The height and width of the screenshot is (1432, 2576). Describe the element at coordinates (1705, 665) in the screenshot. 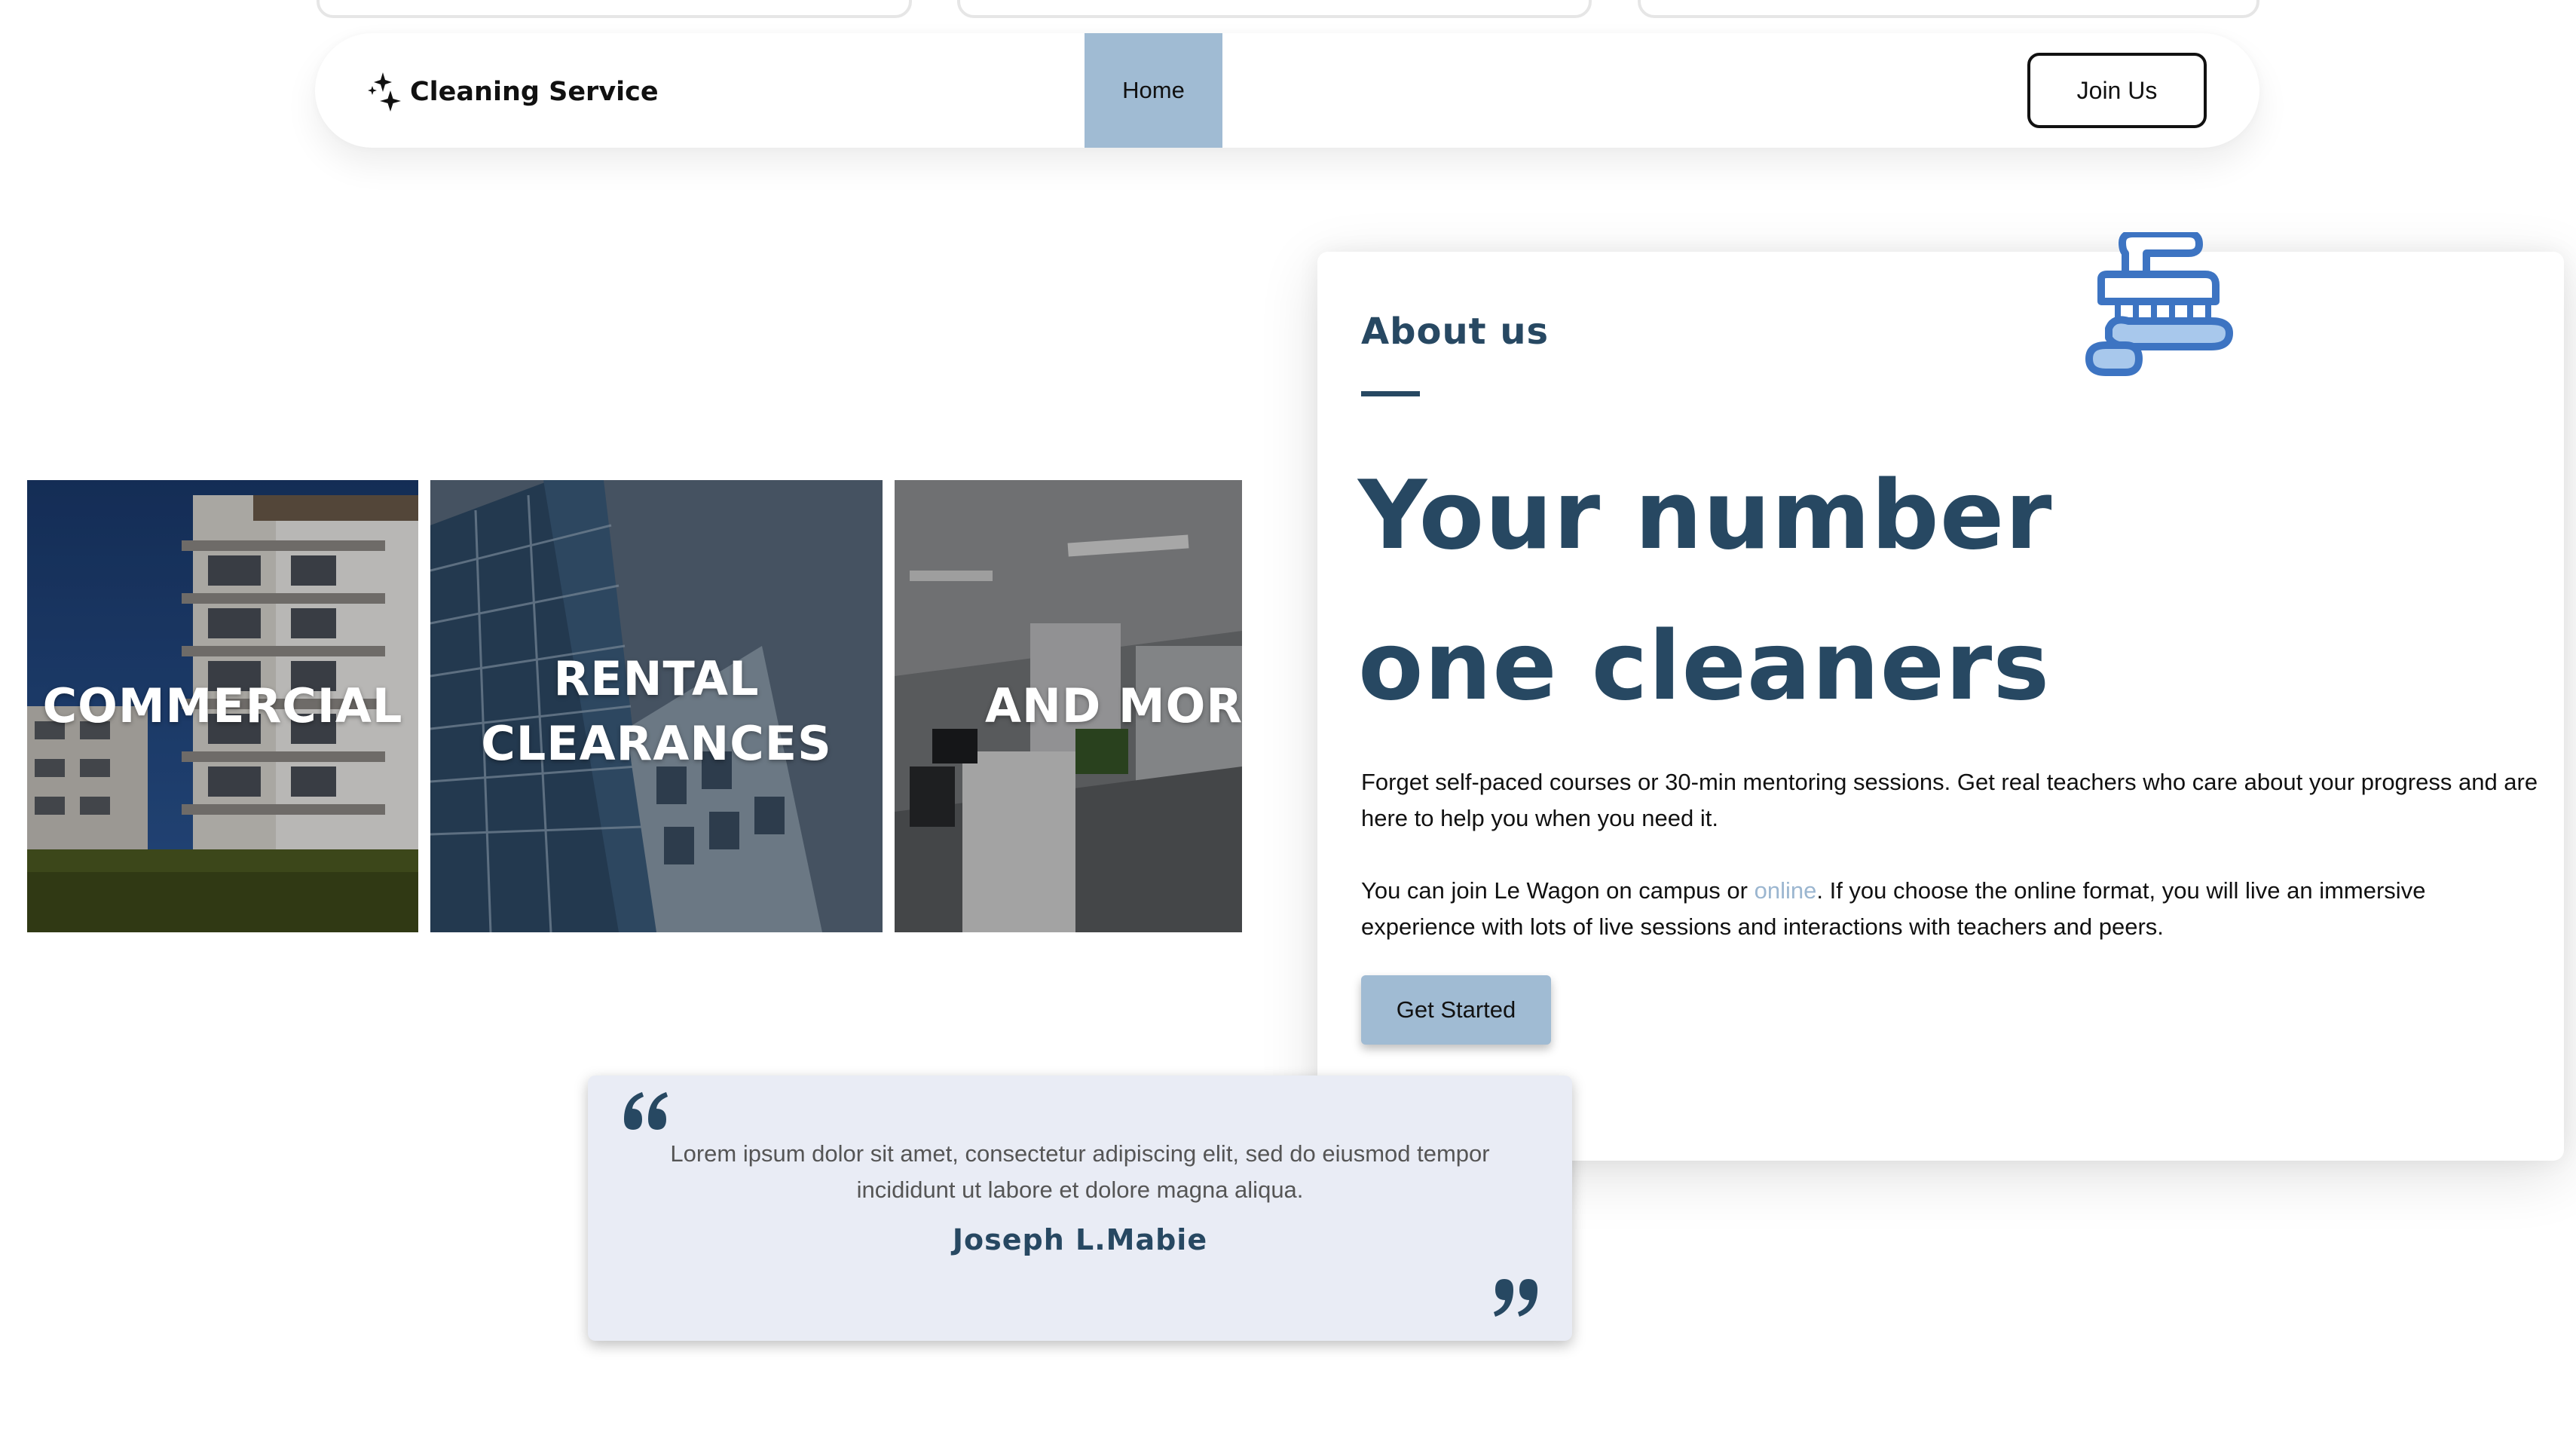

I see `headline-line-2: one cleaners` at that location.